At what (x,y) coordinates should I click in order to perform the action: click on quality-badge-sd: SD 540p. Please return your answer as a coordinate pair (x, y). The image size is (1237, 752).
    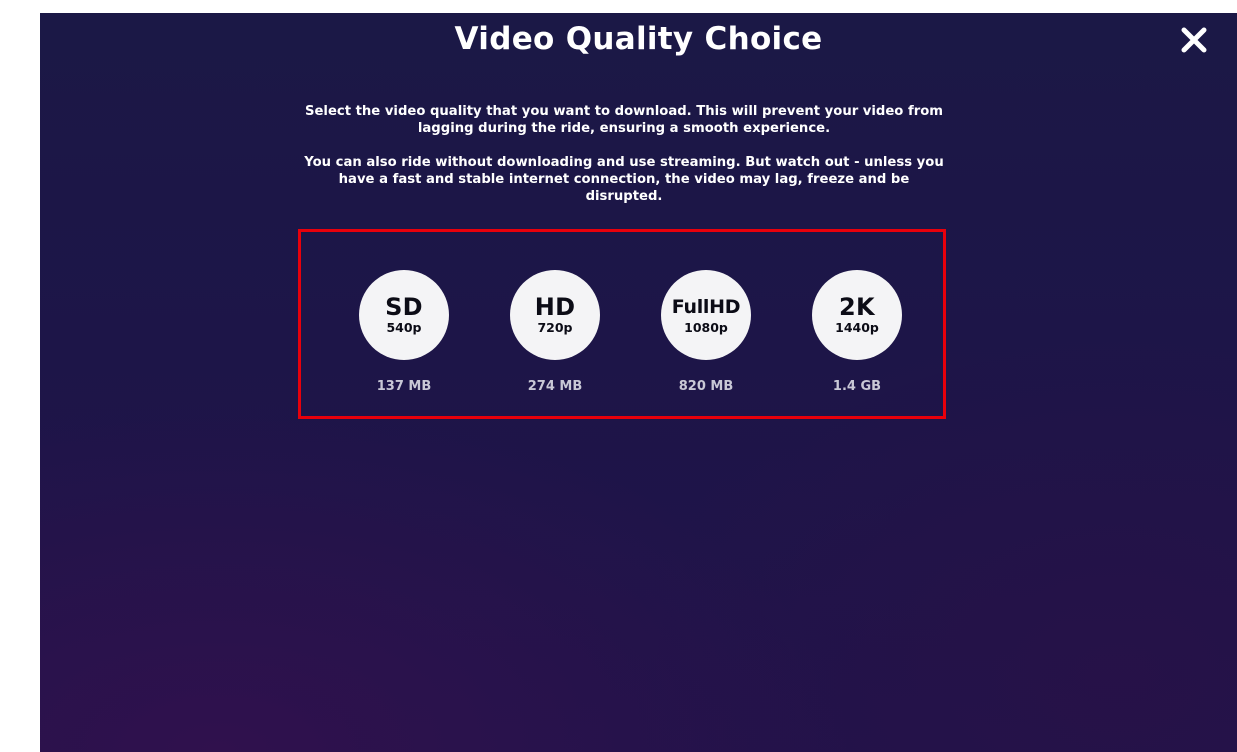
    Looking at the image, I should click on (404, 315).